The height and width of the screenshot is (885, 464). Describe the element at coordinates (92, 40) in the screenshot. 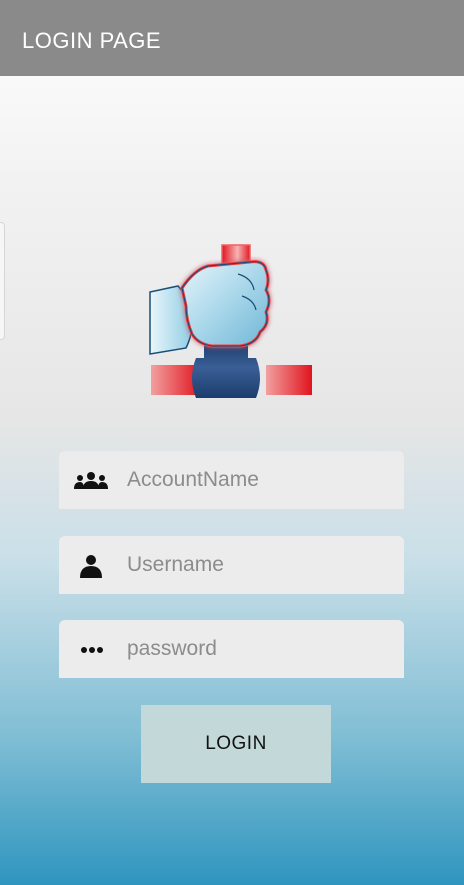

I see `page-title: LOGIN PAGE` at that location.